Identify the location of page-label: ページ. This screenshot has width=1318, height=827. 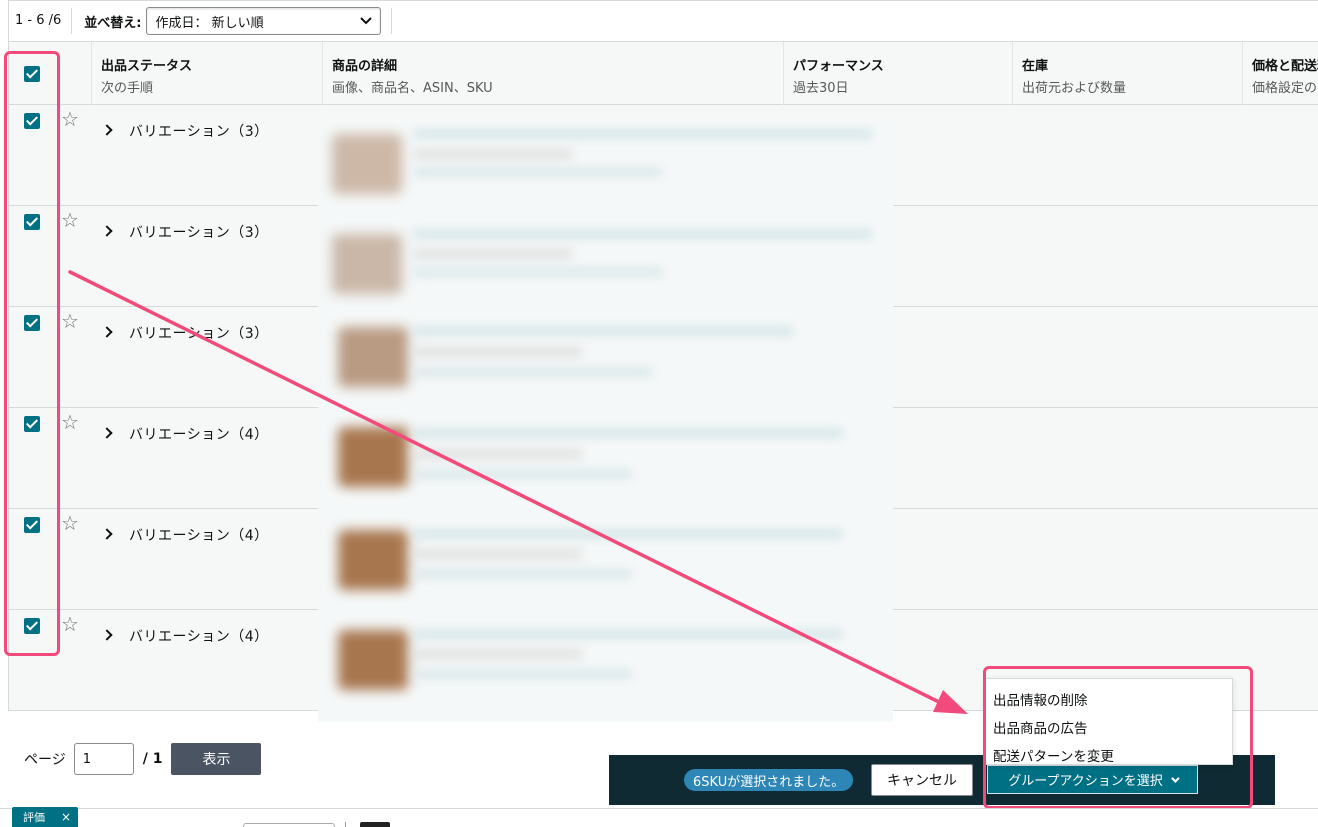
(45, 760).